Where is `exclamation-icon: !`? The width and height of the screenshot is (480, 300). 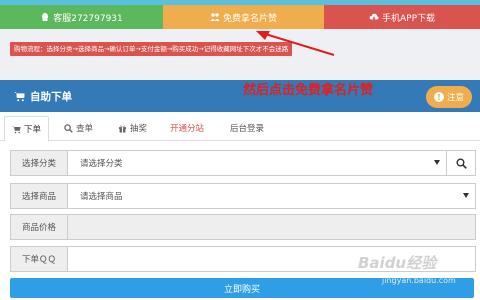
exclamation-icon: ! is located at coordinates (438, 97).